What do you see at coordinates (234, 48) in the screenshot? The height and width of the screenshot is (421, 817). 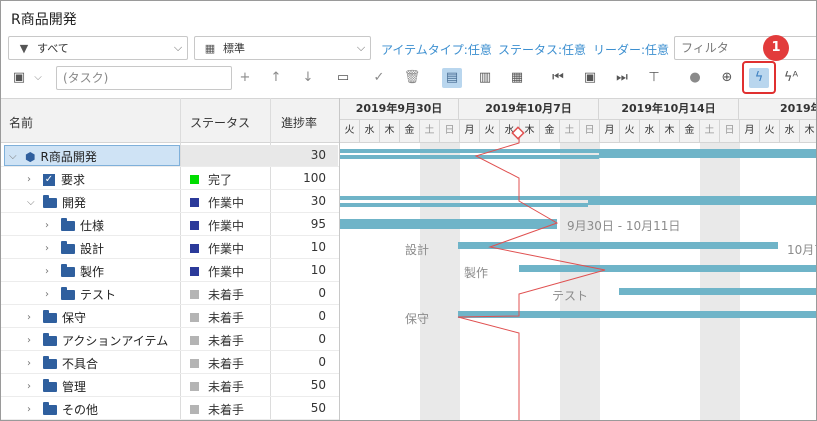 I see `layout-value: 標準` at bounding box center [234, 48].